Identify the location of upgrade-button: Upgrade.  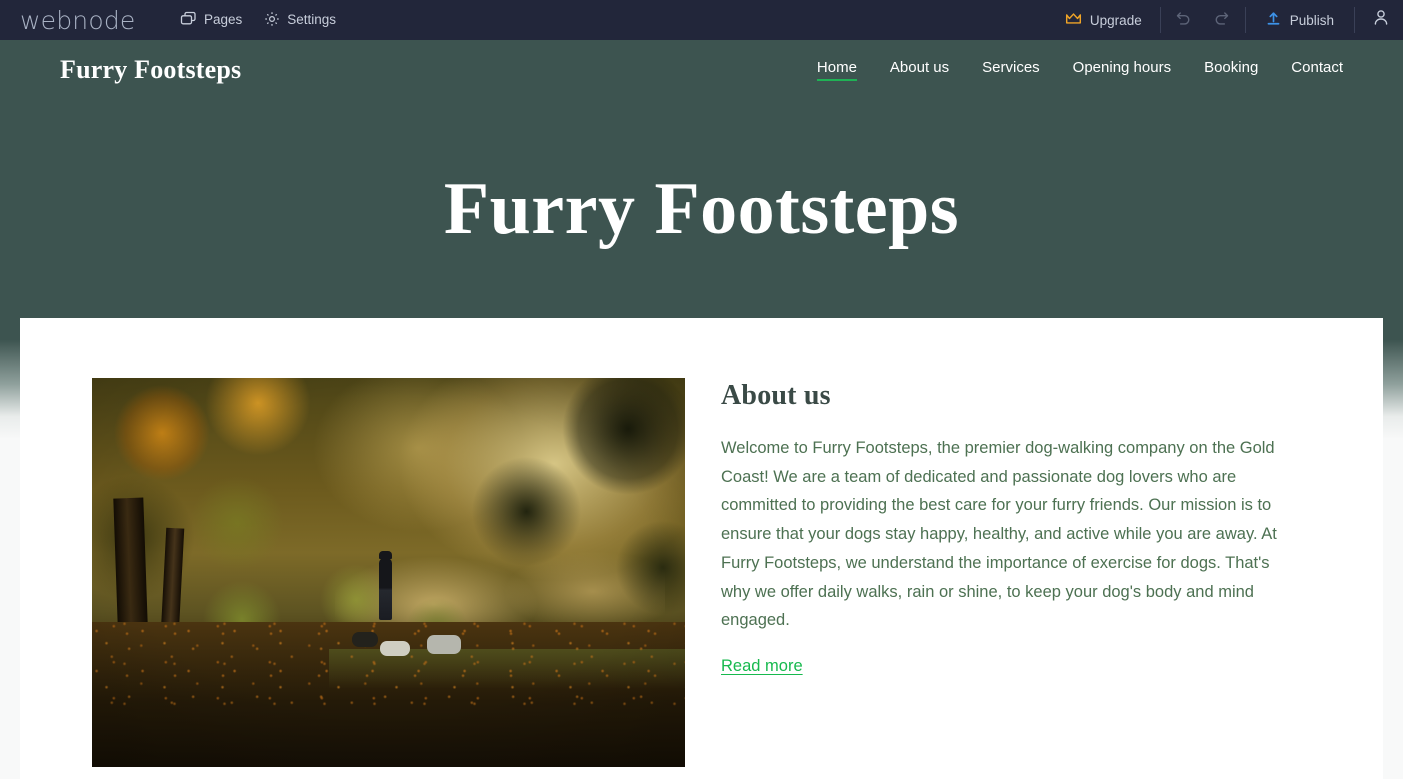
(1103, 20).